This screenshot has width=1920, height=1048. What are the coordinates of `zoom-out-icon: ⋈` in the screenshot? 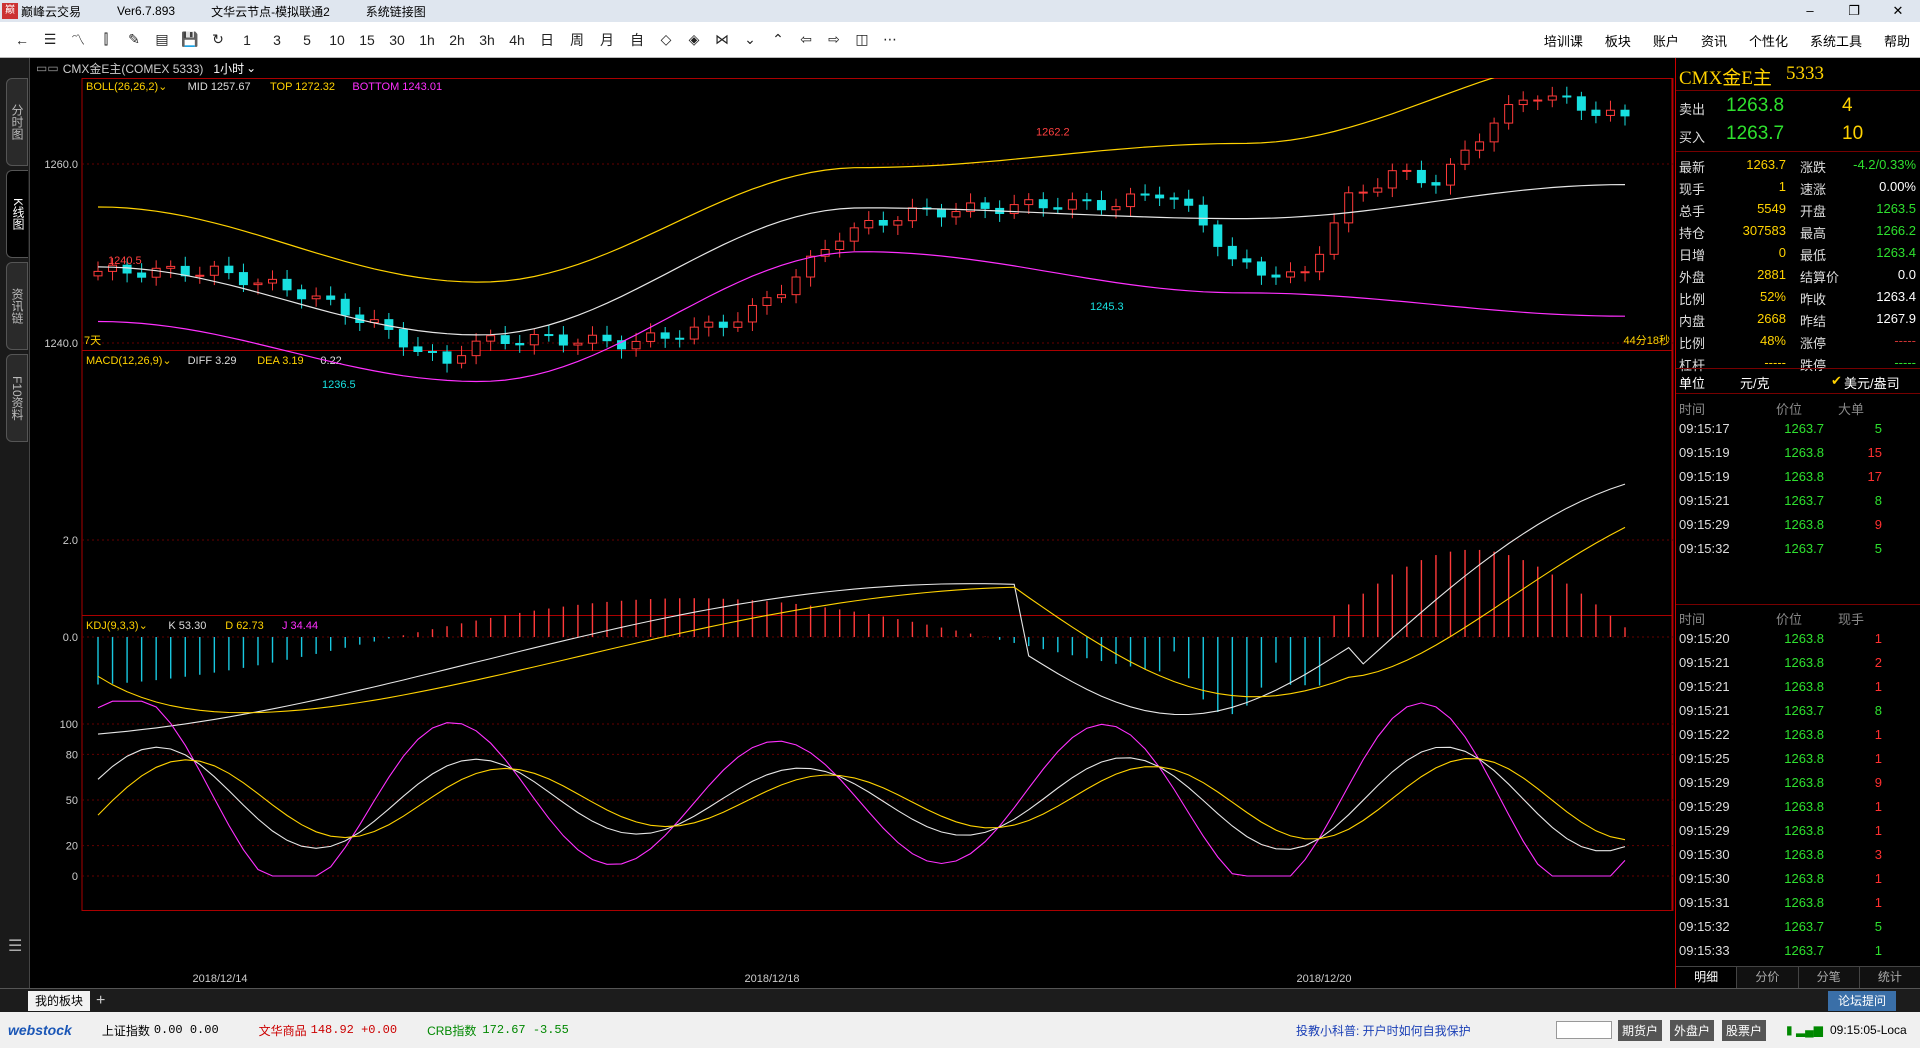 It's located at (722, 40).